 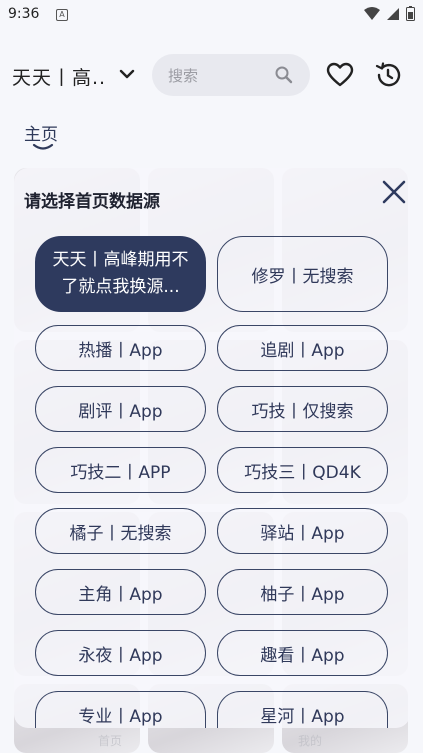 I want to click on source-option-jupping: 剧评丨App, so click(x=120, y=409).